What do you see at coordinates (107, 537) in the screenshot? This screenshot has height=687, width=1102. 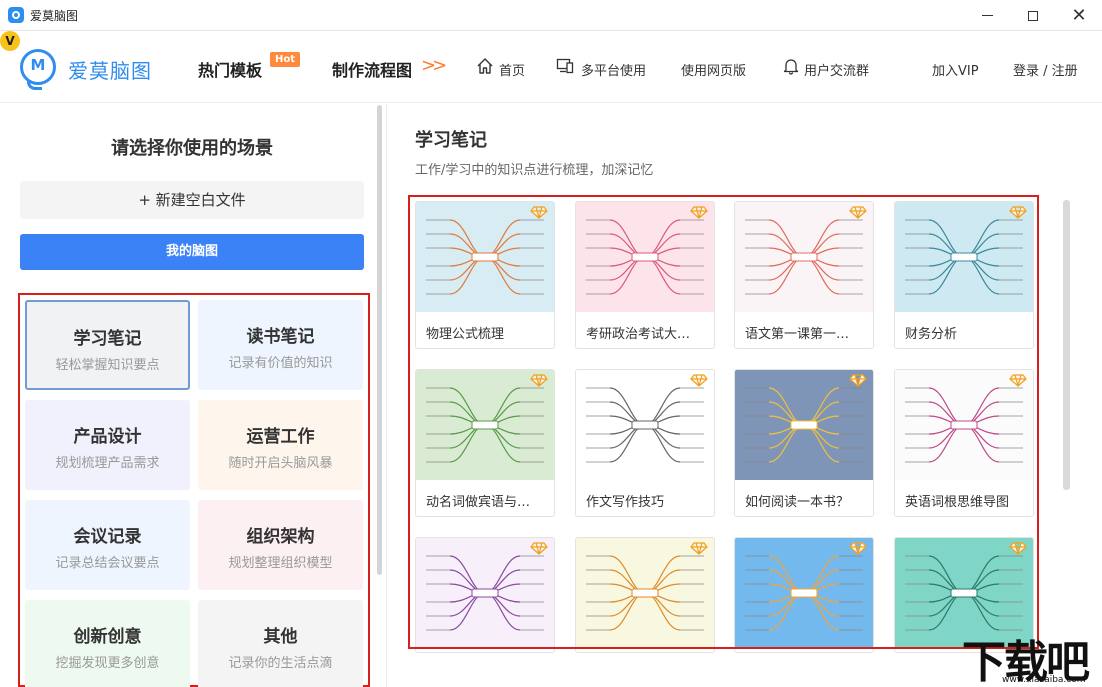 I see `scene-title: 会议记录` at bounding box center [107, 537].